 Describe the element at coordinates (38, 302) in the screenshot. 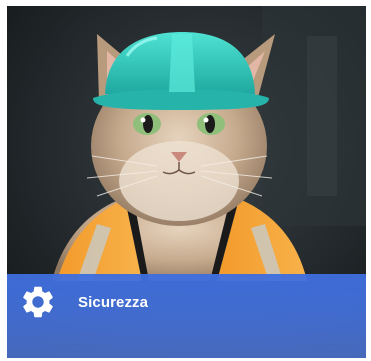

I see `gear-icon` at that location.